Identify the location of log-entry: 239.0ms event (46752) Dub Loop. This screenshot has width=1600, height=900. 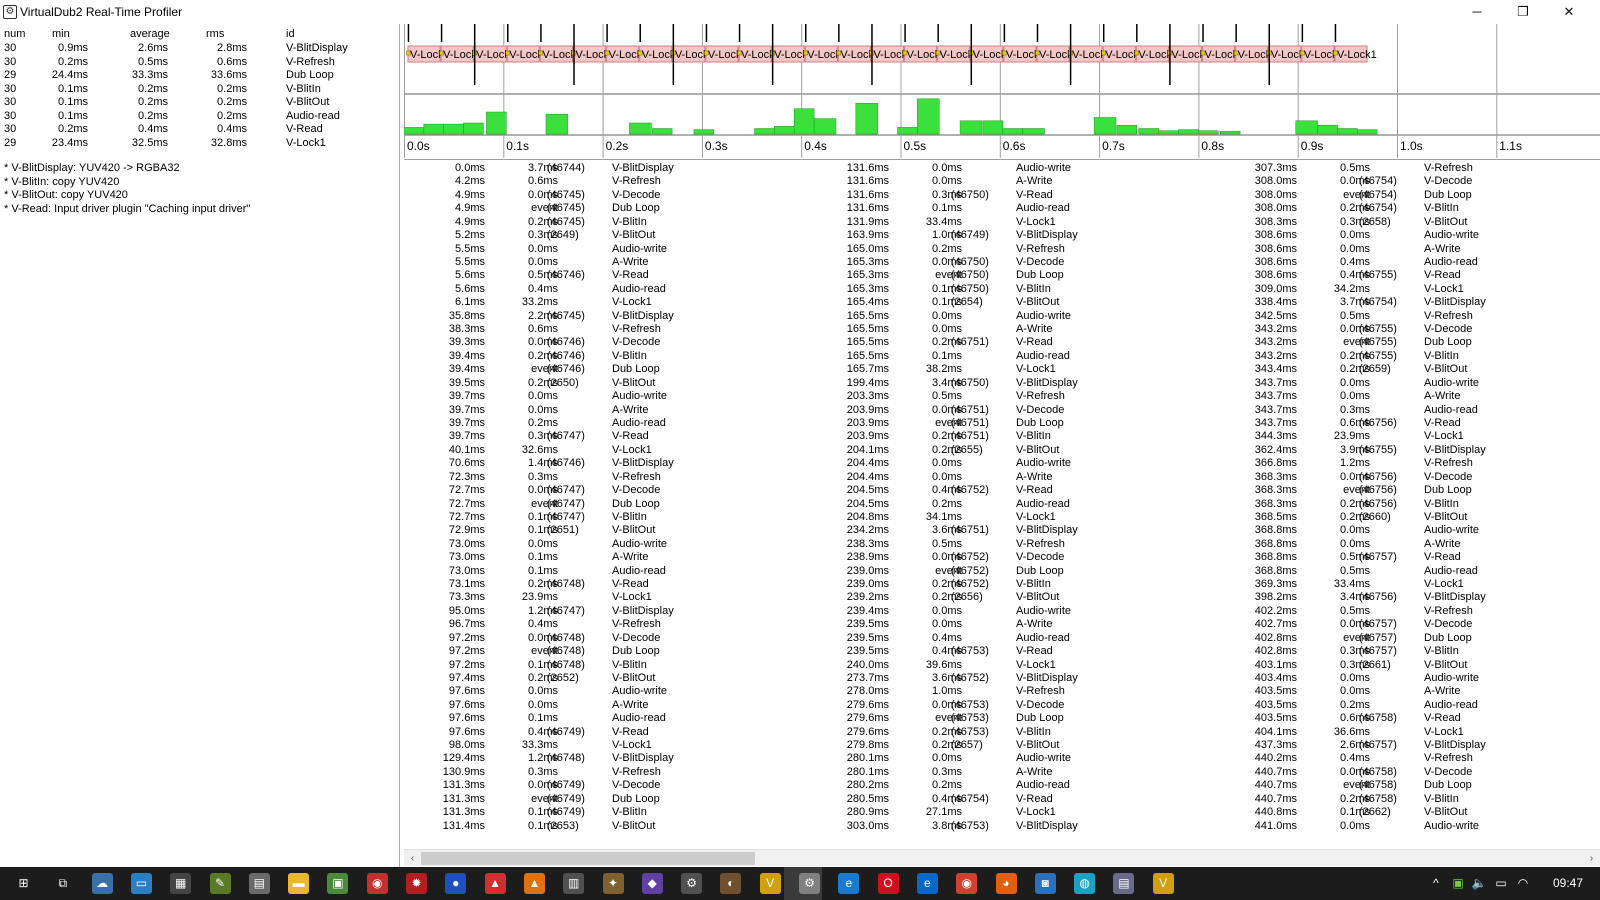
(1008, 572).